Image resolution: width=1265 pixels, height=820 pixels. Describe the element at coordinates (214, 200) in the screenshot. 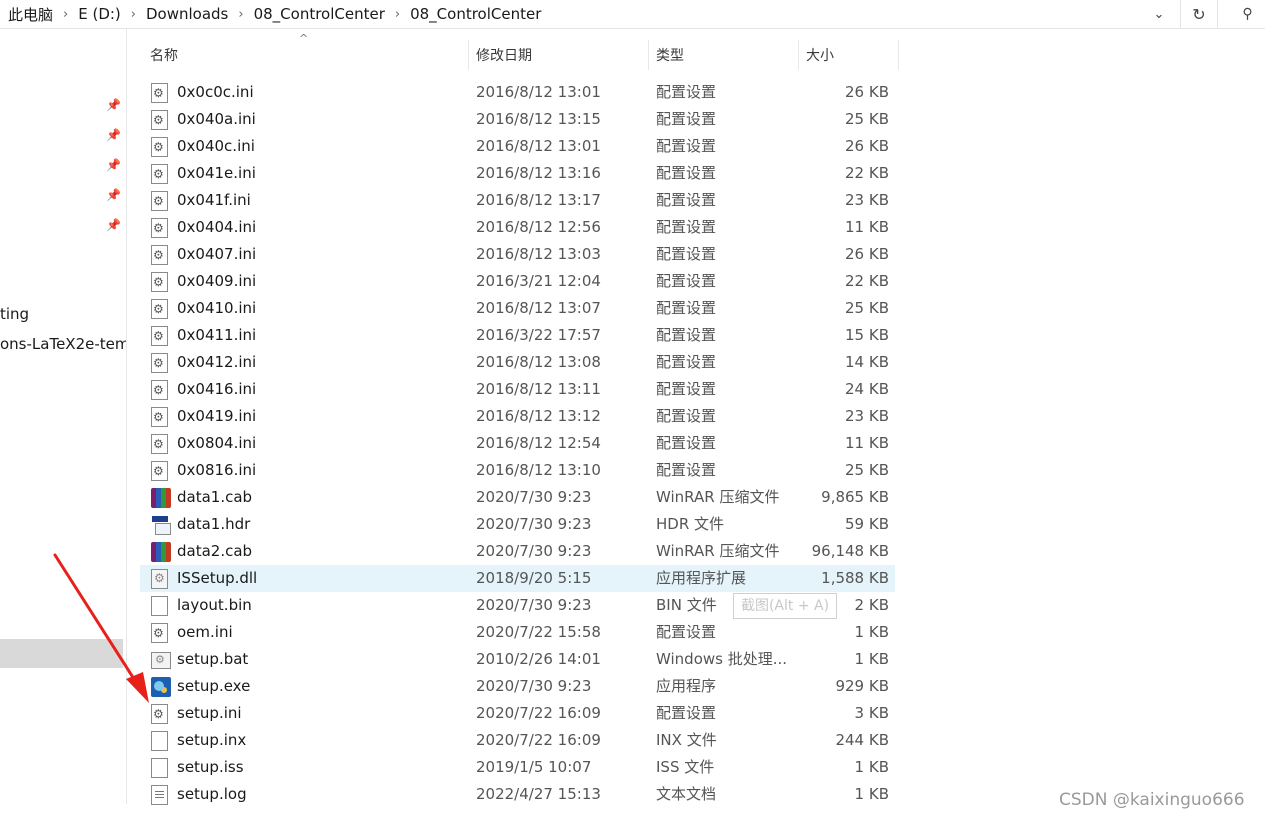

I see `file-name: 0x041f.ini` at that location.